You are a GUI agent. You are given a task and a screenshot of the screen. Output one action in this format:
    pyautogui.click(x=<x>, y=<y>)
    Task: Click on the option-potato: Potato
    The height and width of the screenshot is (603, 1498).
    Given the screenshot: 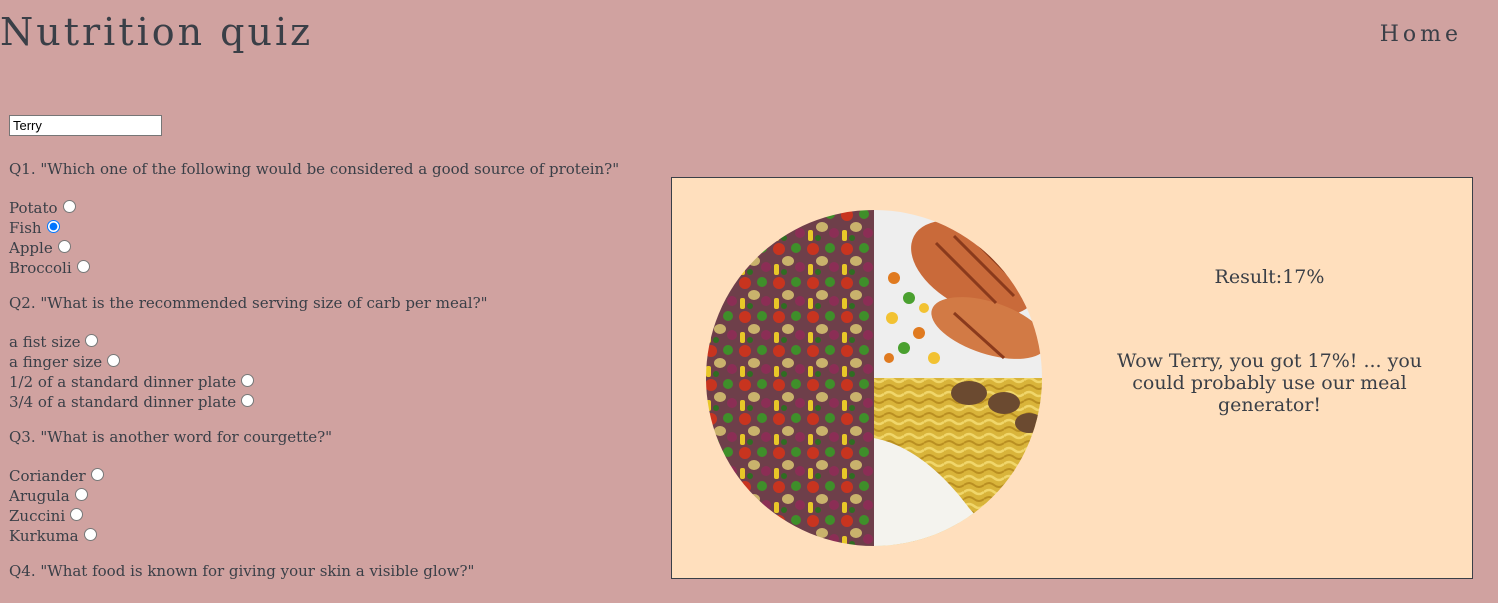 What is the action you would take?
    pyautogui.click(x=314, y=208)
    